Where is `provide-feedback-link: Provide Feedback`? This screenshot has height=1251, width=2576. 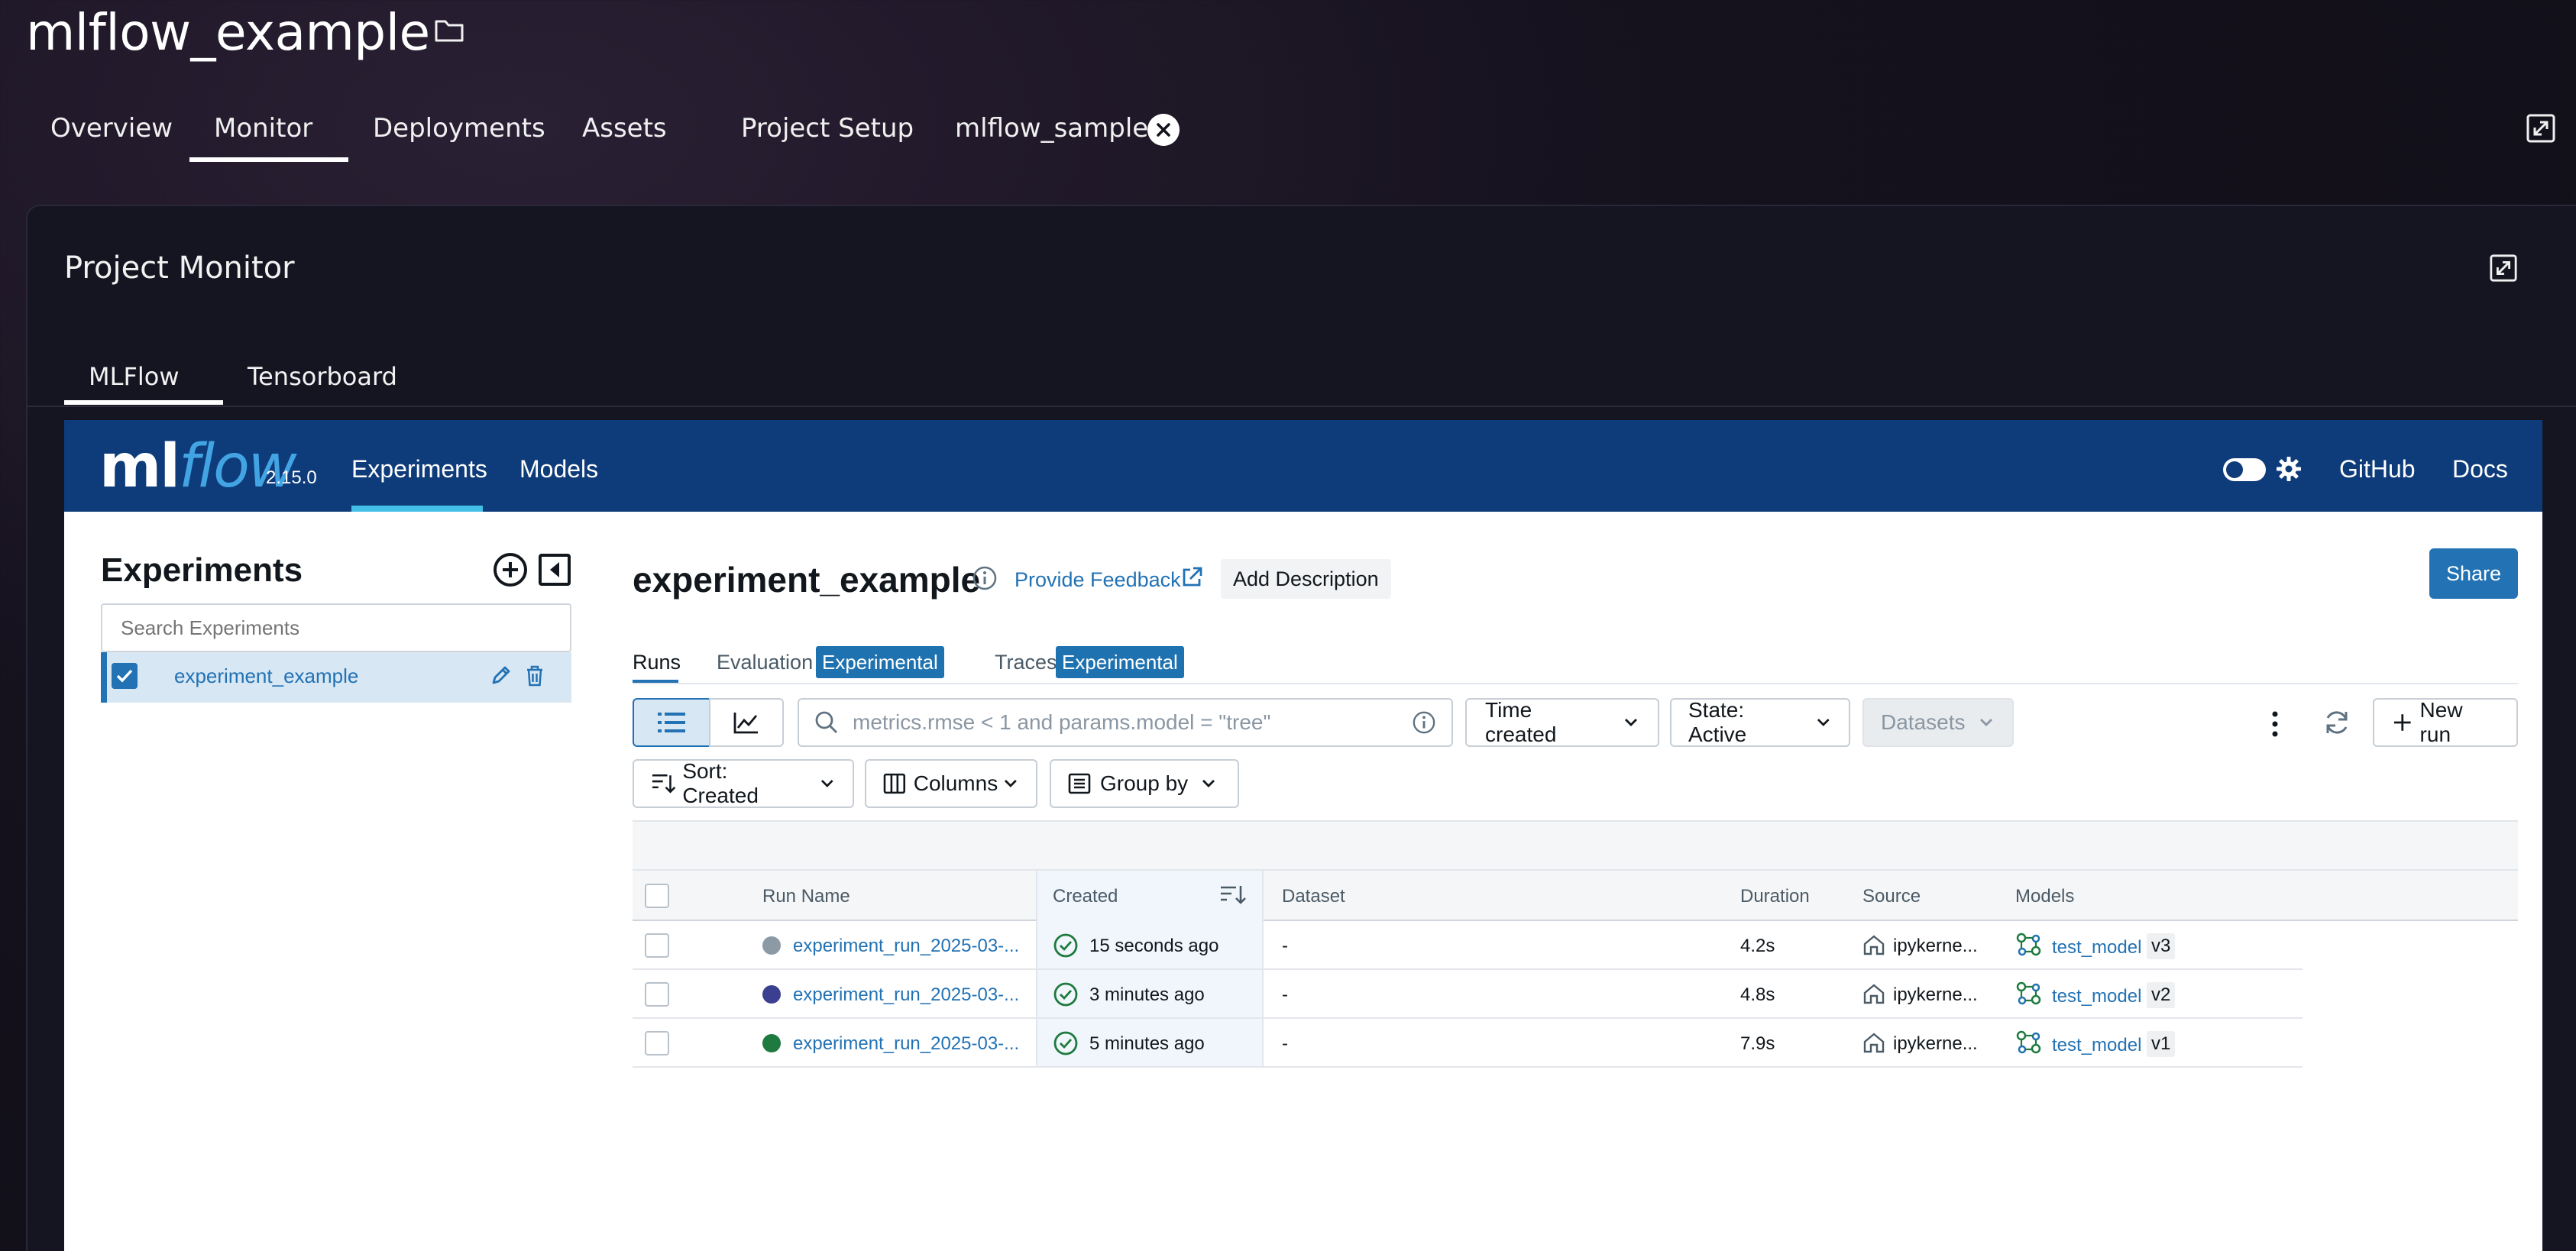 provide-feedback-link: Provide Feedback is located at coordinates (1098, 580).